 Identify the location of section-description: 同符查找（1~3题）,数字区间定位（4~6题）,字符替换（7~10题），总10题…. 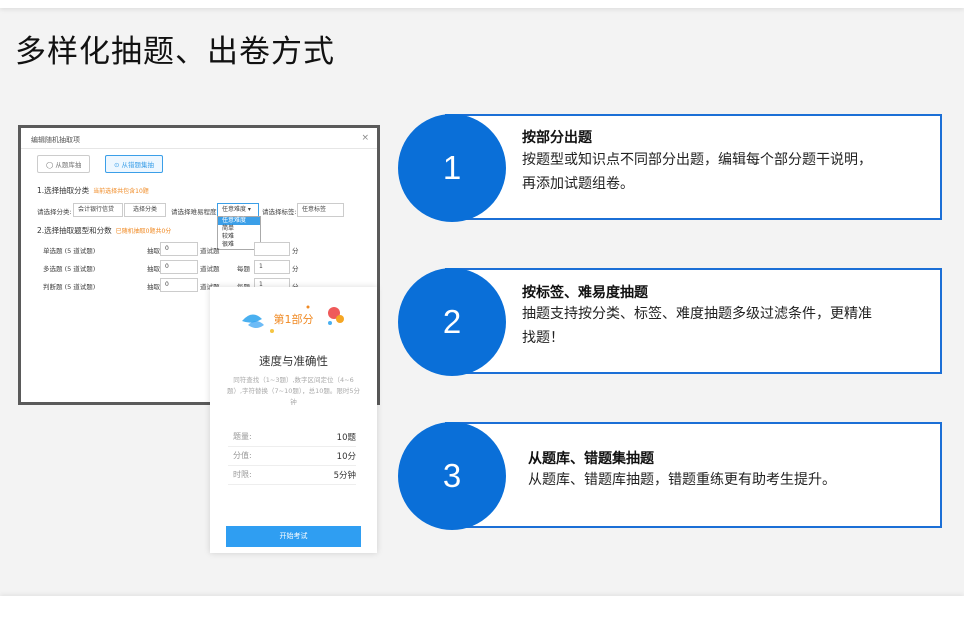
(293, 391).